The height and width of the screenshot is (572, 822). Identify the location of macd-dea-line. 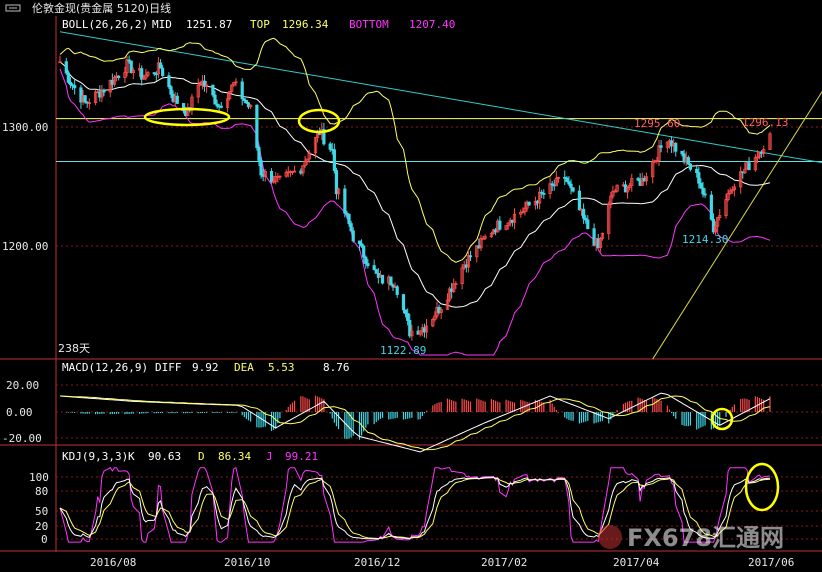
(415, 423).